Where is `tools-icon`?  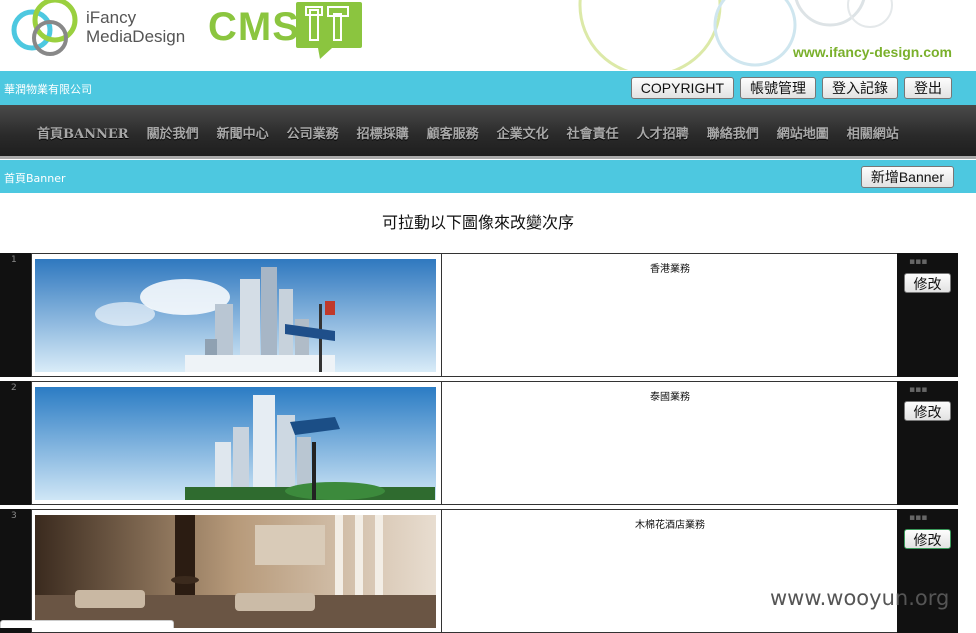
tools-icon is located at coordinates (329, 30).